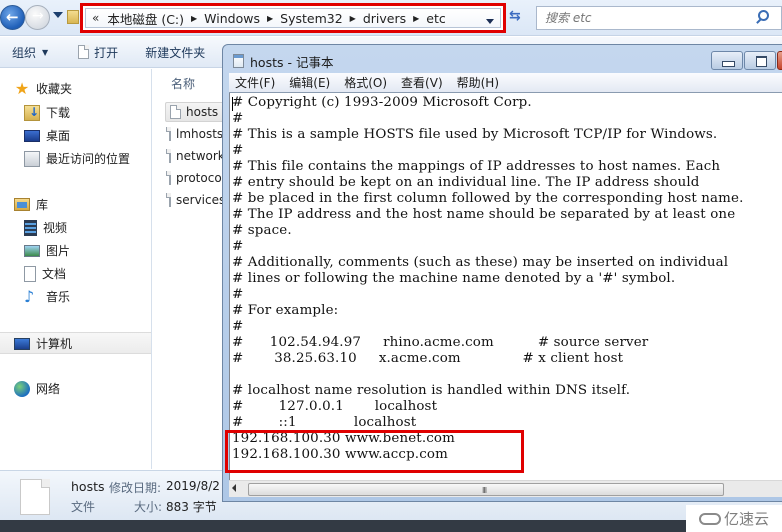 Image resolution: width=782 pixels, height=532 pixels. What do you see at coordinates (746, 519) in the screenshot?
I see `watermark-text: 亿速云` at bounding box center [746, 519].